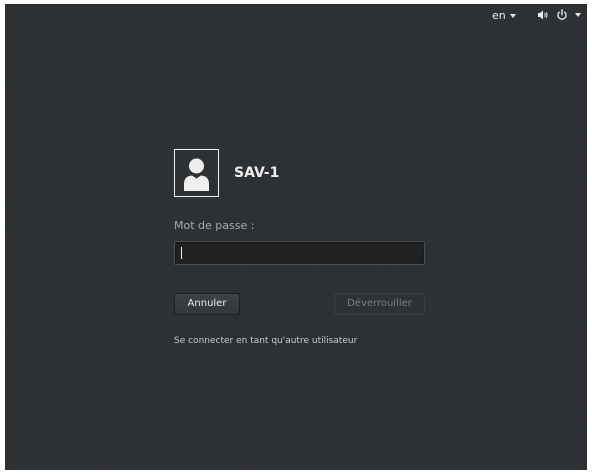 The width and height of the screenshot is (592, 474). I want to click on unlock-button: Déverrouiller, so click(379, 304).